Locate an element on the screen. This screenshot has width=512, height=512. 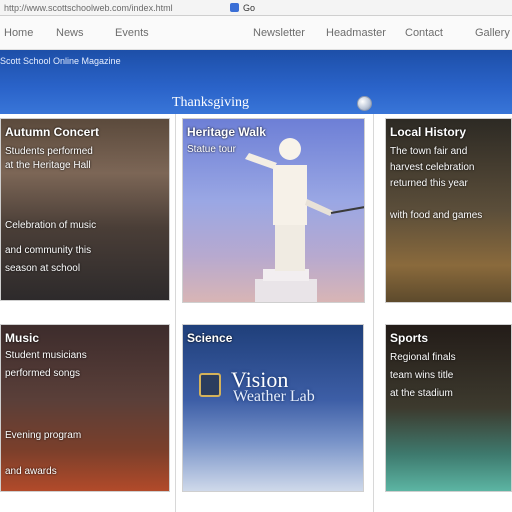
nav-link-contact: Contact is located at coordinates (424, 33).